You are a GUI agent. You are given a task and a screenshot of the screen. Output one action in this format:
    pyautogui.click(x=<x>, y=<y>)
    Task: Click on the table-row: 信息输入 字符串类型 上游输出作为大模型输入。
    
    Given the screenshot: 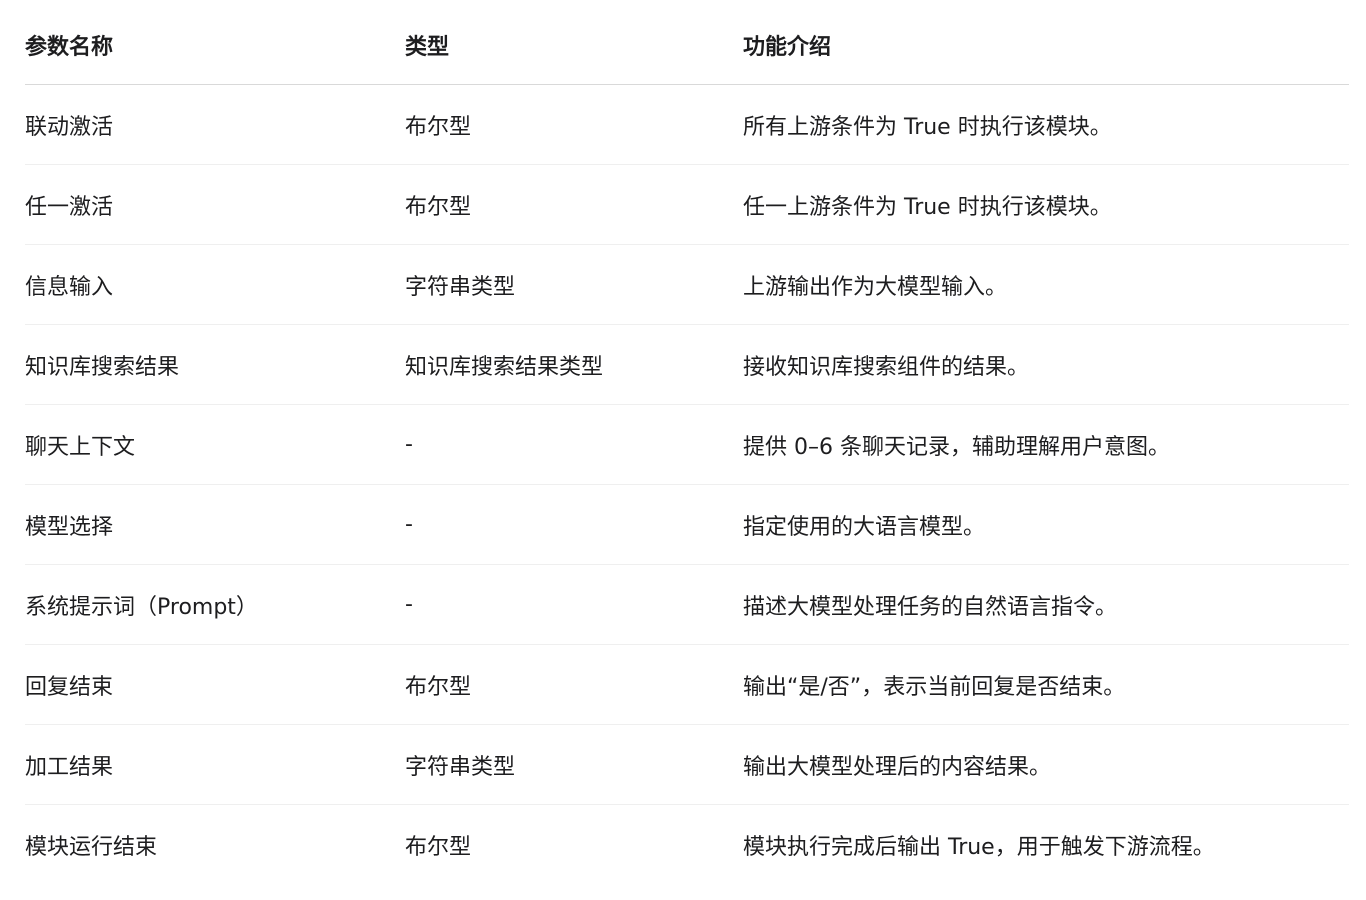 What is the action you would take?
    pyautogui.click(x=687, y=284)
    